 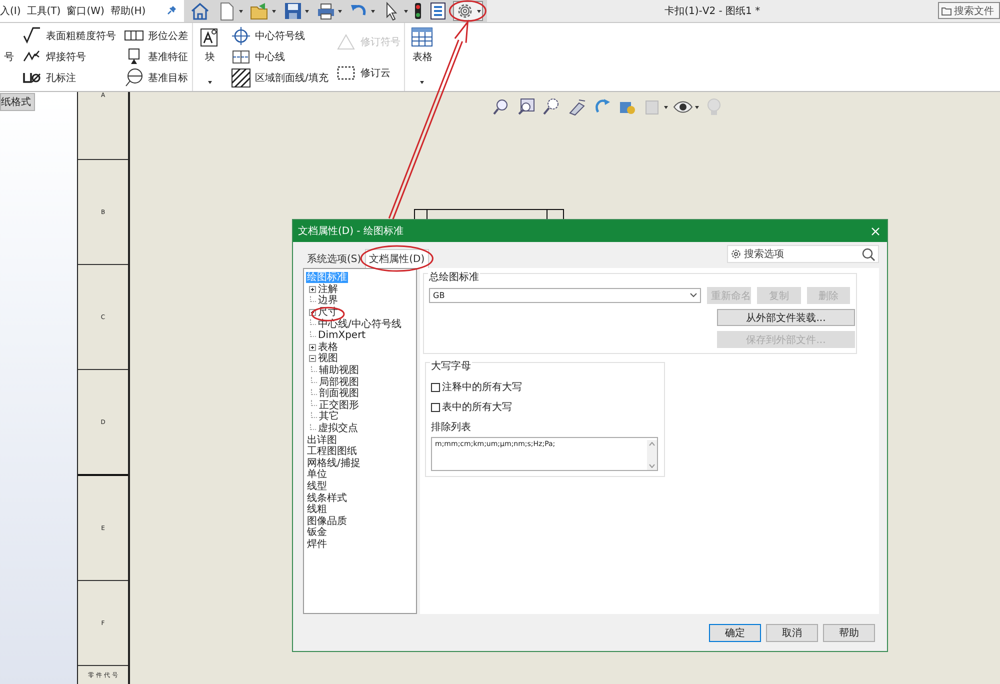 I want to click on tree-item: 辅助视图, so click(x=339, y=370).